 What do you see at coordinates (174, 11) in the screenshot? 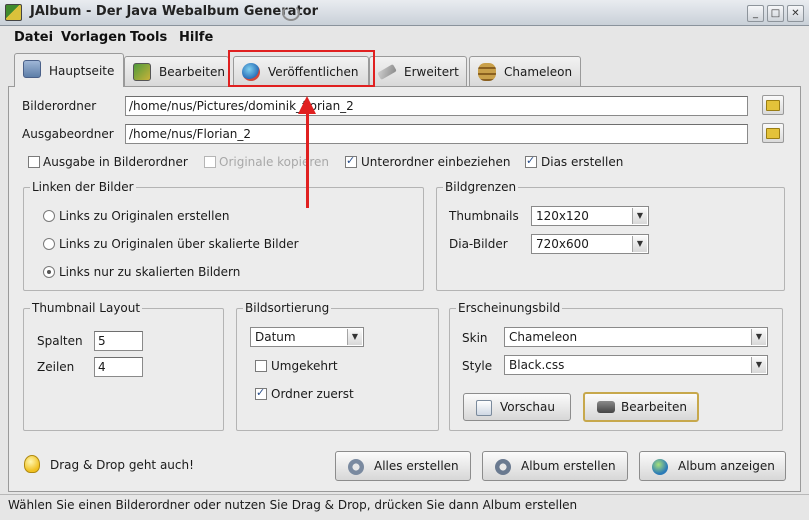
I see `window-title: JAlbum - Der Java Webalbum Generator` at bounding box center [174, 11].